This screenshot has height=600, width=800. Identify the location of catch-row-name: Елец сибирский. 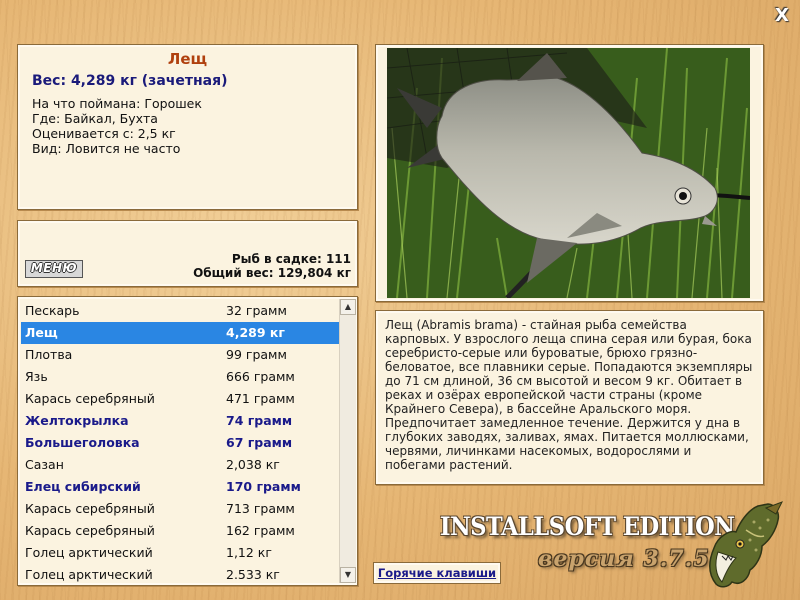
(83, 486).